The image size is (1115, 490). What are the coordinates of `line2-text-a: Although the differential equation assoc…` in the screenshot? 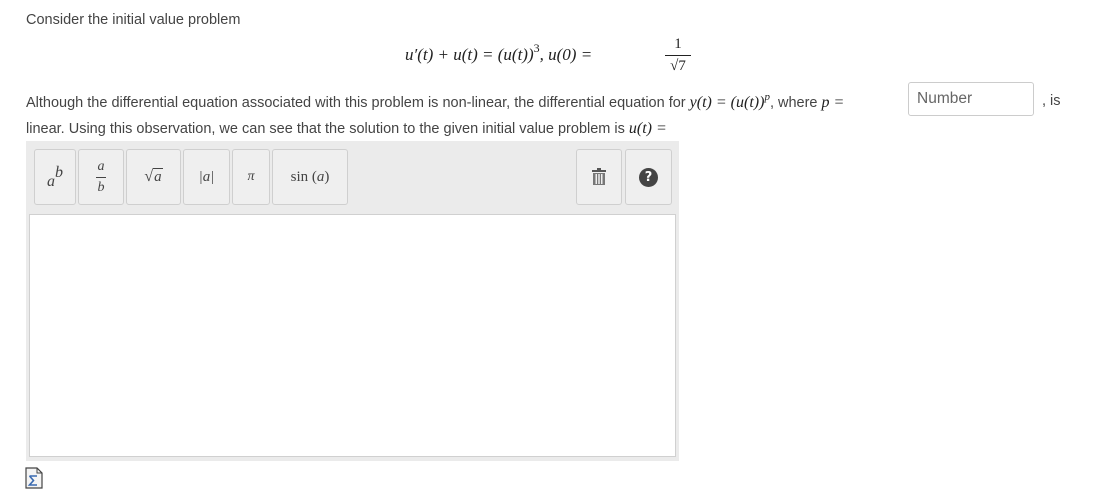 It's located at (358, 103).